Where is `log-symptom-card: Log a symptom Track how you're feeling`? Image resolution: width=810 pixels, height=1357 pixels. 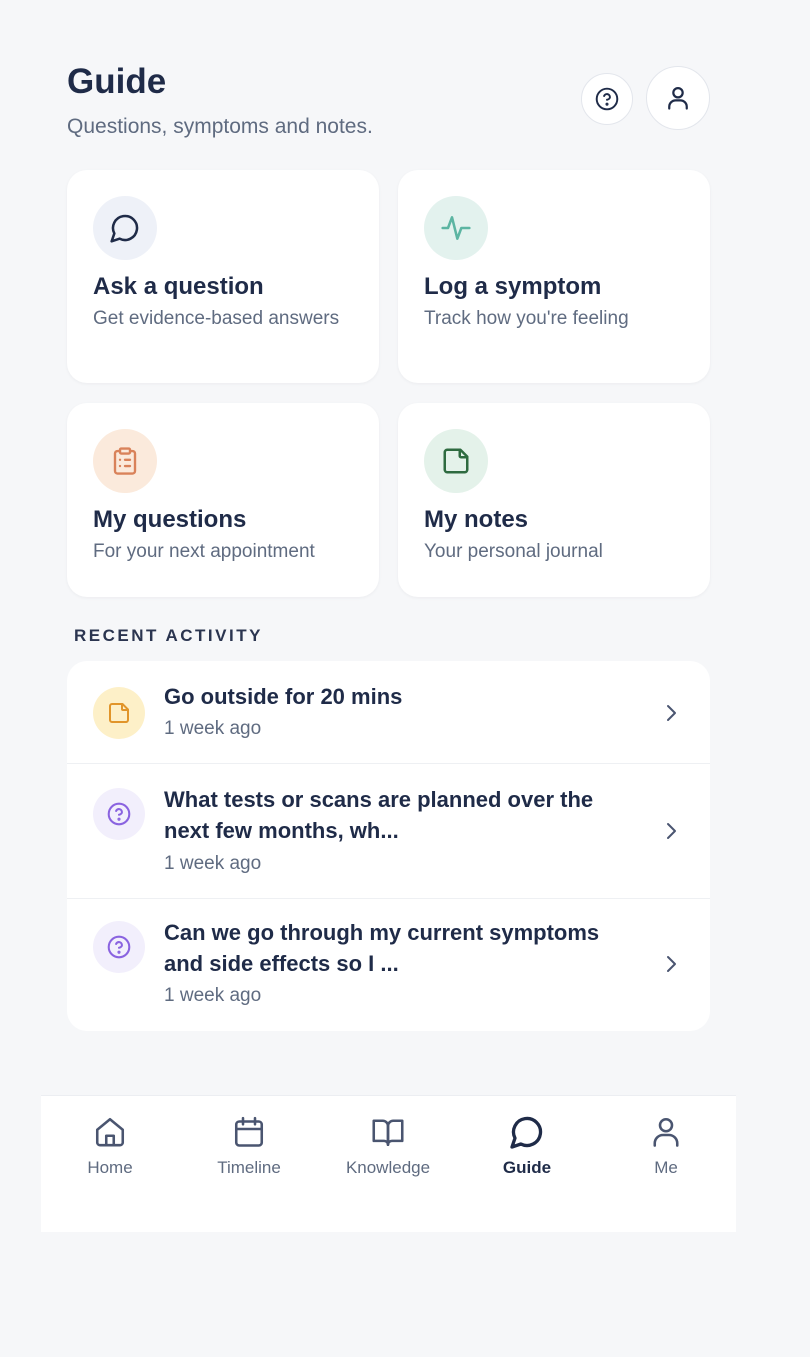 log-symptom-card: Log a symptom Track how you're feeling is located at coordinates (554, 276).